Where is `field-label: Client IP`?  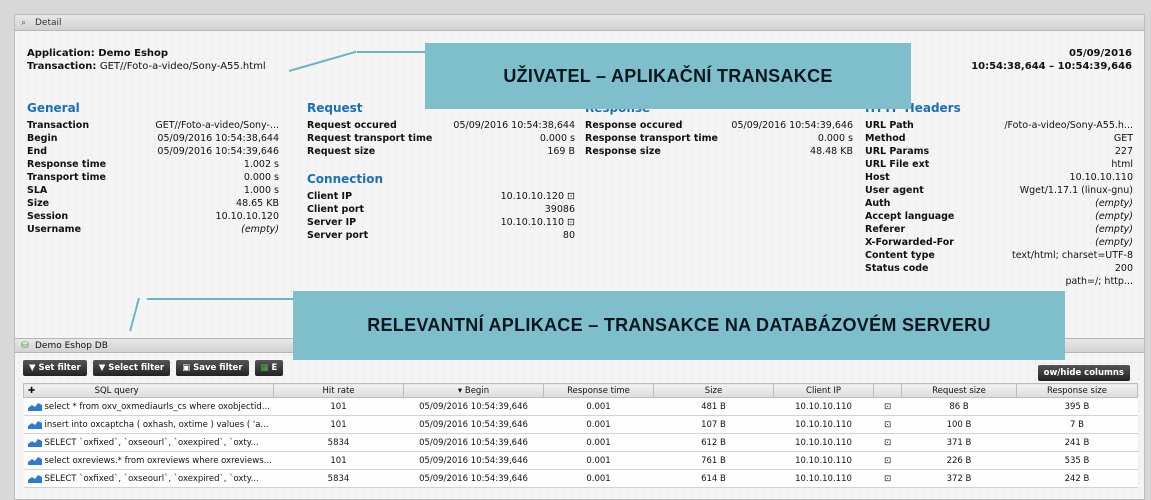
field-label: Client IP is located at coordinates (330, 196).